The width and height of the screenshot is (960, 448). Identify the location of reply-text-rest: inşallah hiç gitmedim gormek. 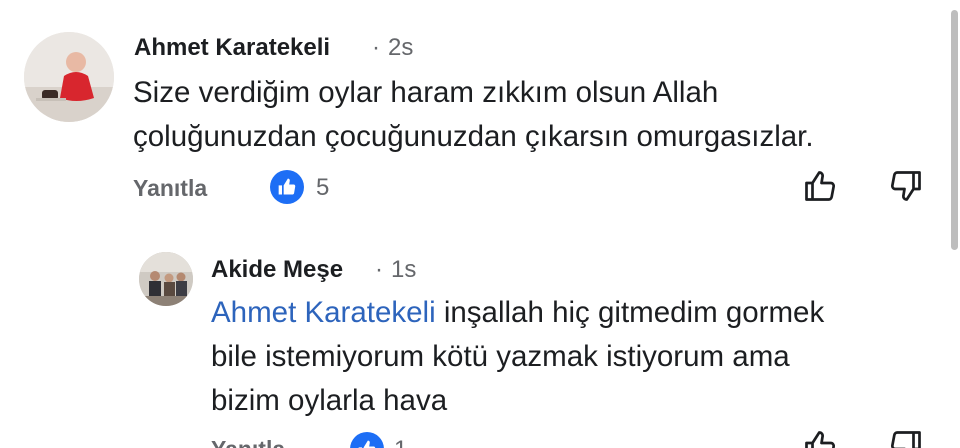
(630, 312).